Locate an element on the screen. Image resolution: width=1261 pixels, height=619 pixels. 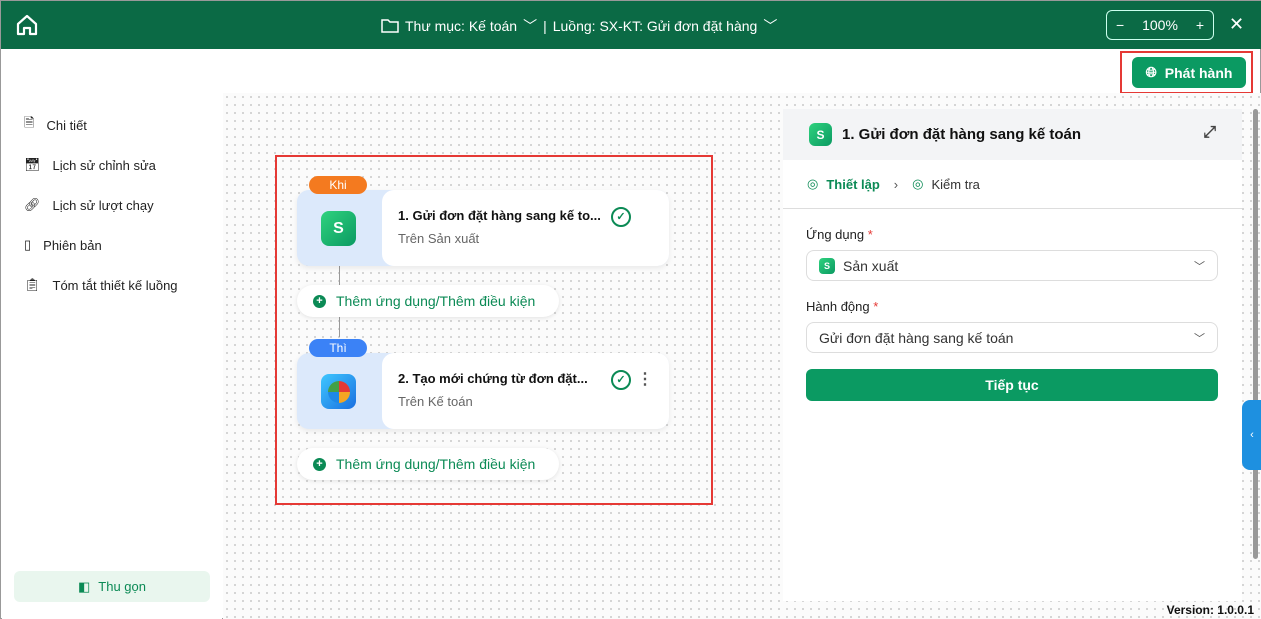
calendar-clock-icon: 📅︎ is located at coordinates (32, 164).